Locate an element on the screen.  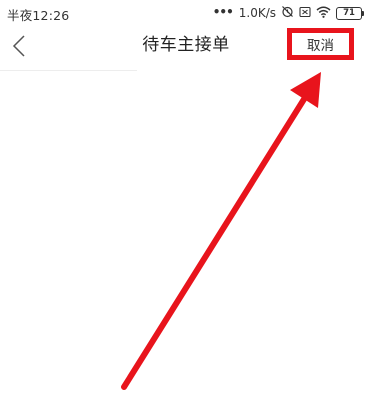
wifi-icon is located at coordinates (323, 13).